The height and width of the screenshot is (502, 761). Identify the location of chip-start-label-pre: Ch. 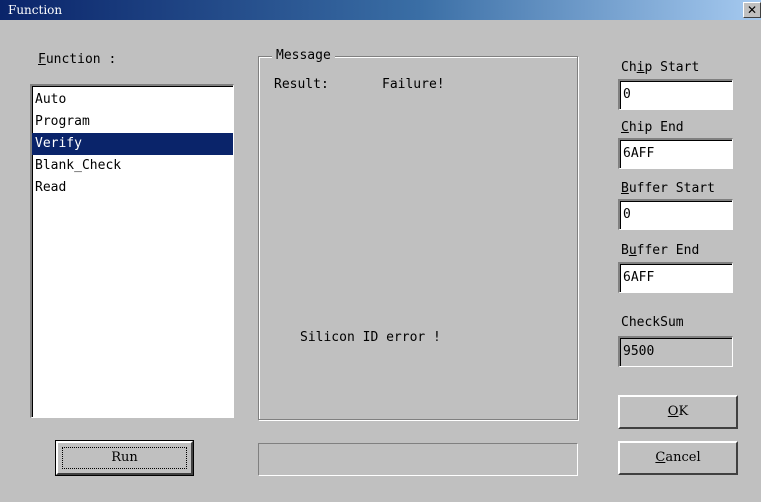
(629, 67).